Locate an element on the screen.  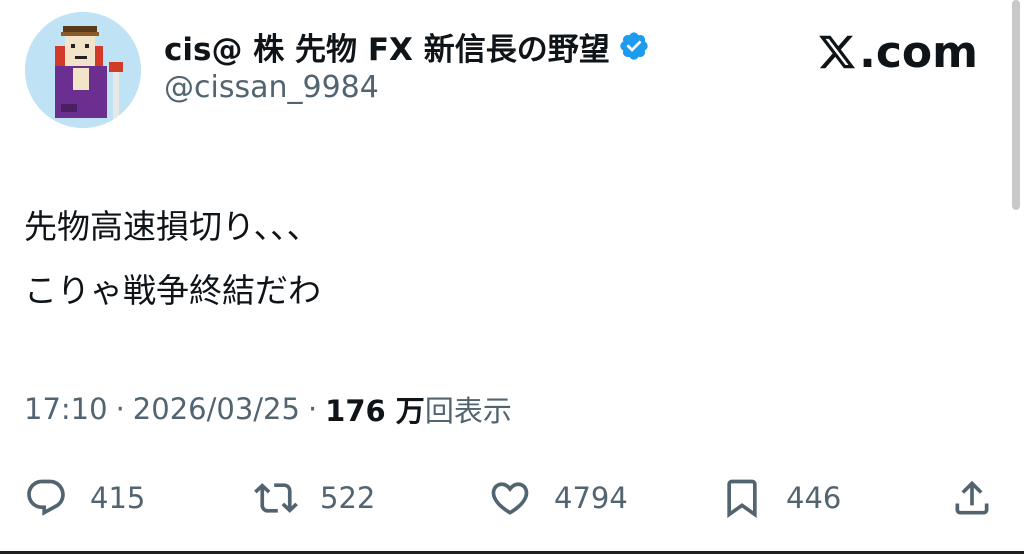
like-count: 4794 is located at coordinates (591, 498).